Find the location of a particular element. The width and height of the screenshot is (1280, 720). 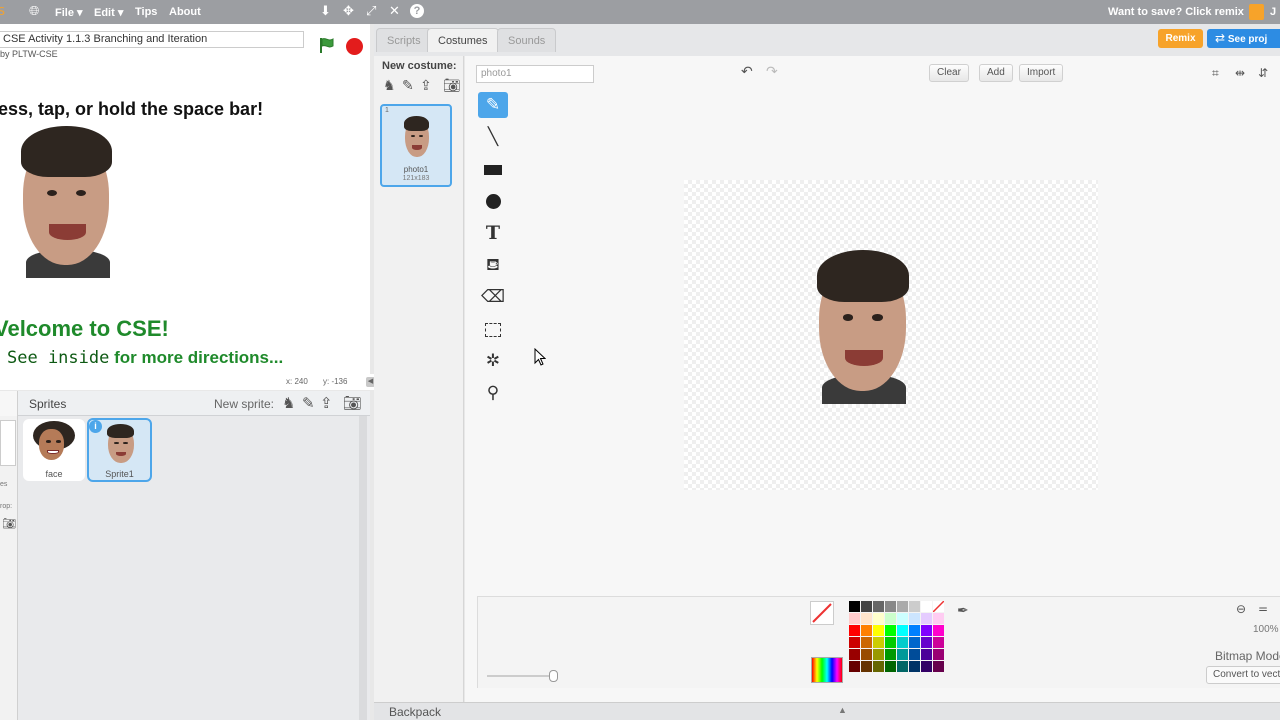

paint-costume-icon: ✎ is located at coordinates (408, 86).